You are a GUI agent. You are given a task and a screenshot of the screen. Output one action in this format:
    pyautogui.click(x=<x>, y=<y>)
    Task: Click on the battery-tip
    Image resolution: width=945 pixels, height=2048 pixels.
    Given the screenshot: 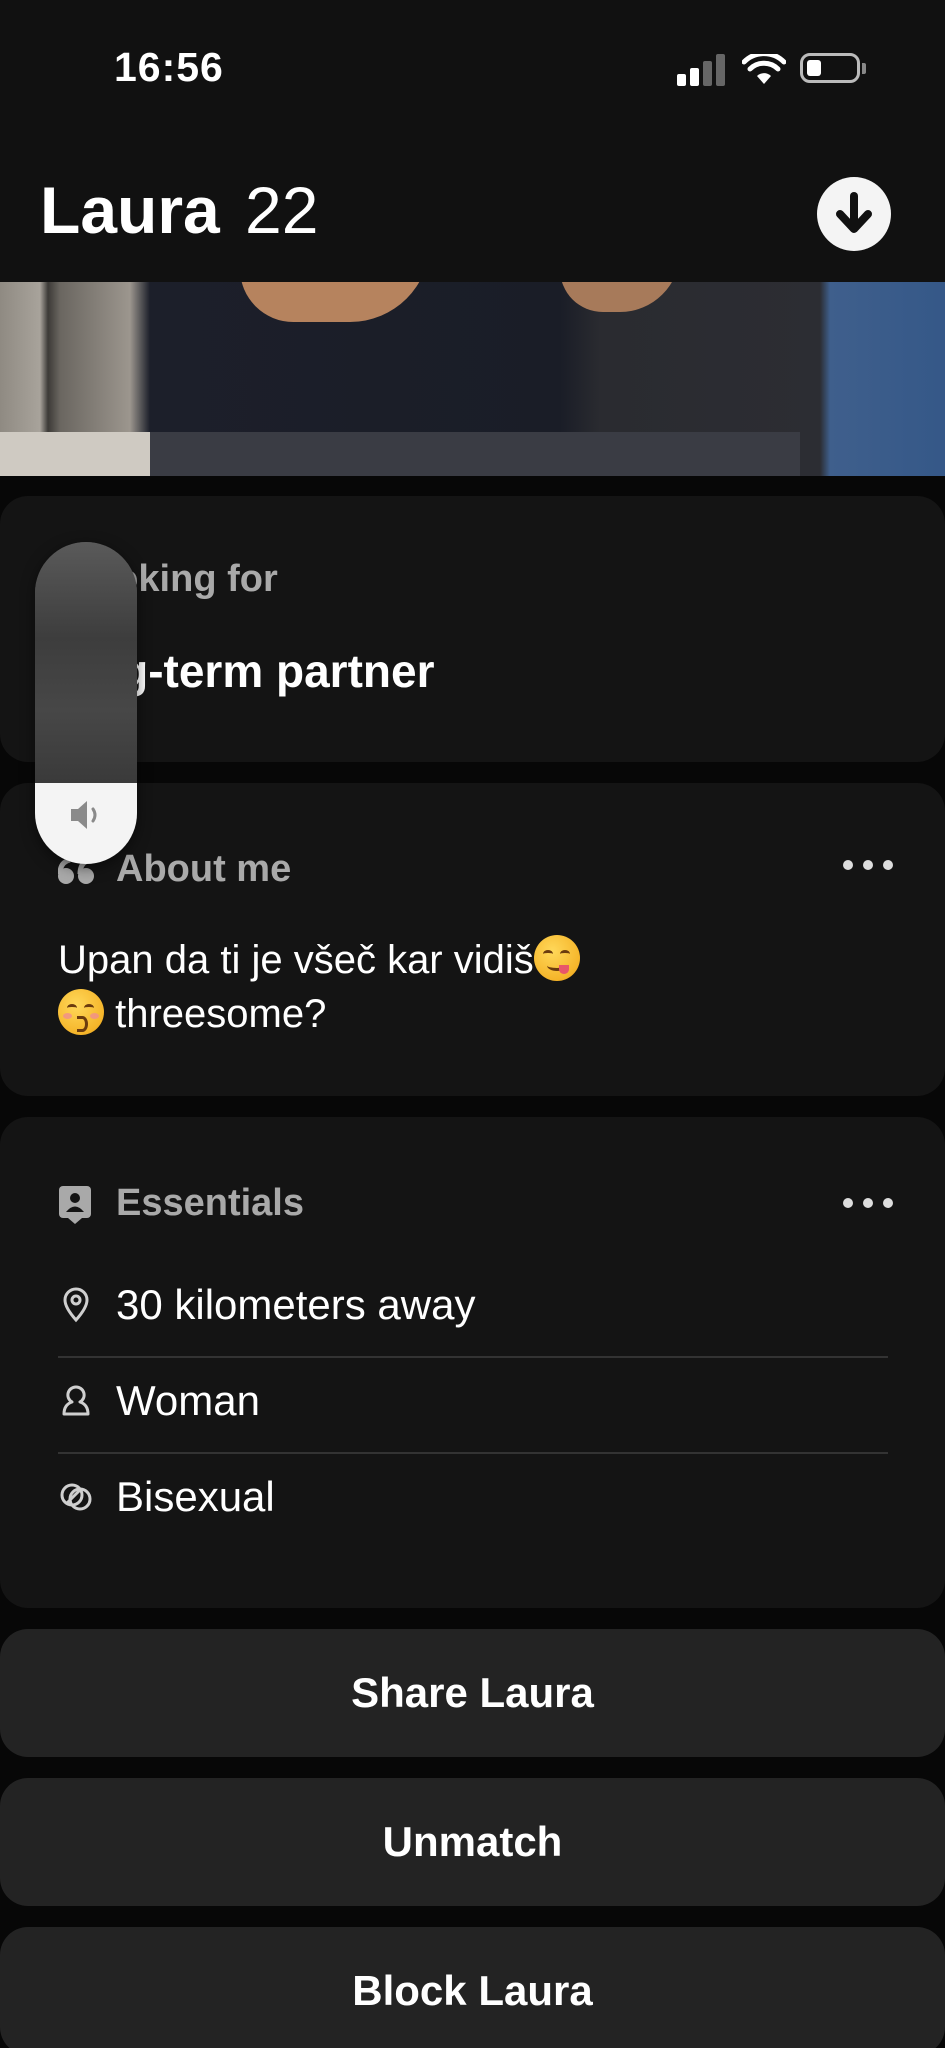 What is the action you would take?
    pyautogui.click(x=864, y=68)
    